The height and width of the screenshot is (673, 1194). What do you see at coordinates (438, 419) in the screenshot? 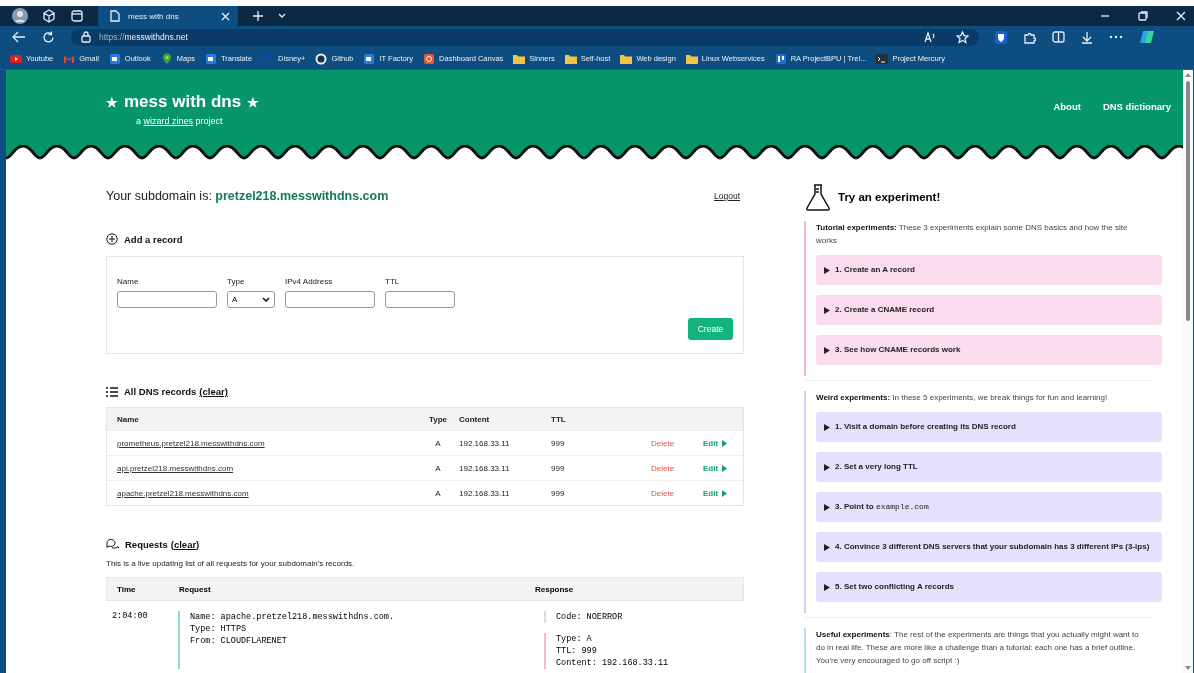
I see `column-header: Type` at bounding box center [438, 419].